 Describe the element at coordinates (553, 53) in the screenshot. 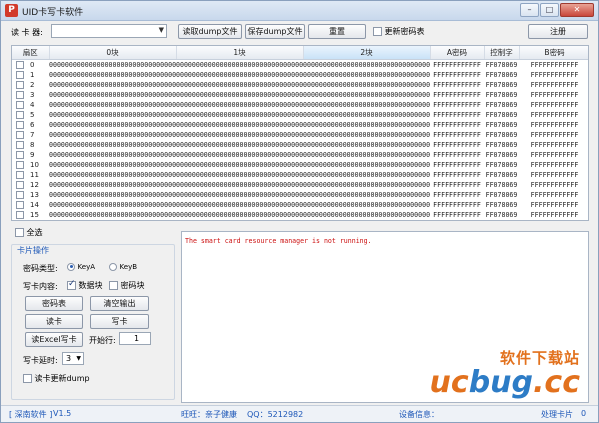

I see `col-header-key-b: B密码` at that location.